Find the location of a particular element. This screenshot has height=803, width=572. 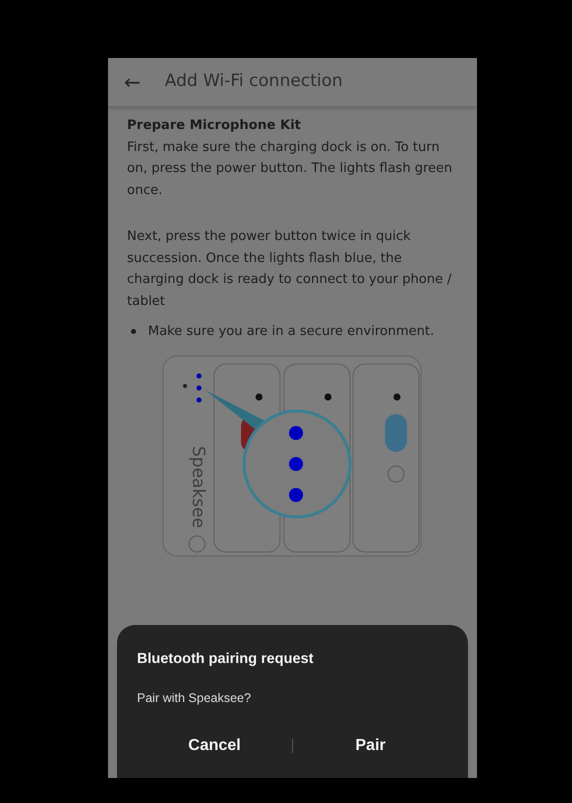

section-heading: Prepare Microphone Kit is located at coordinates (214, 126).